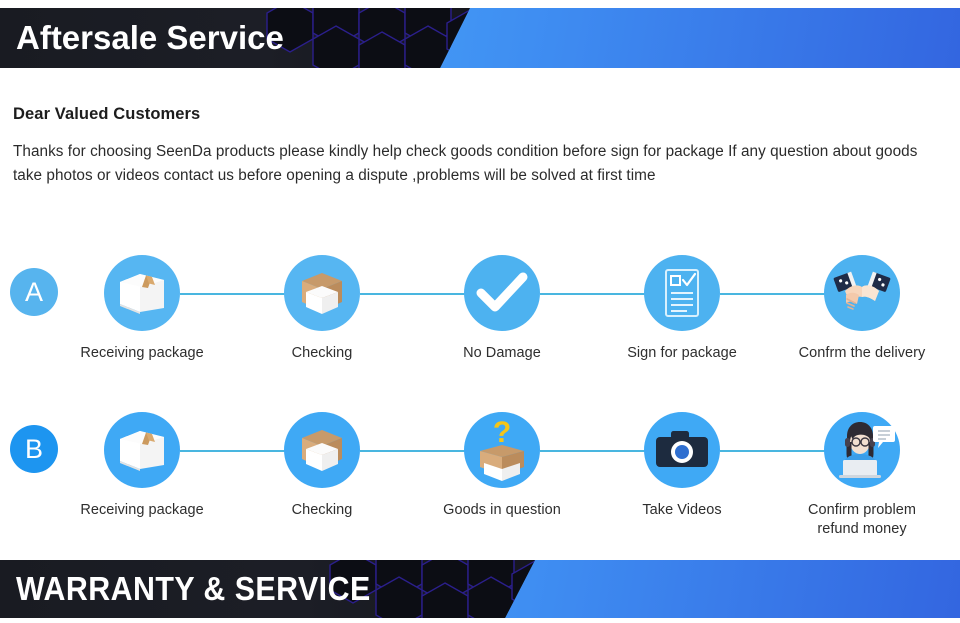 This screenshot has height=623, width=960. I want to click on support-agent-icon, so click(862, 450).